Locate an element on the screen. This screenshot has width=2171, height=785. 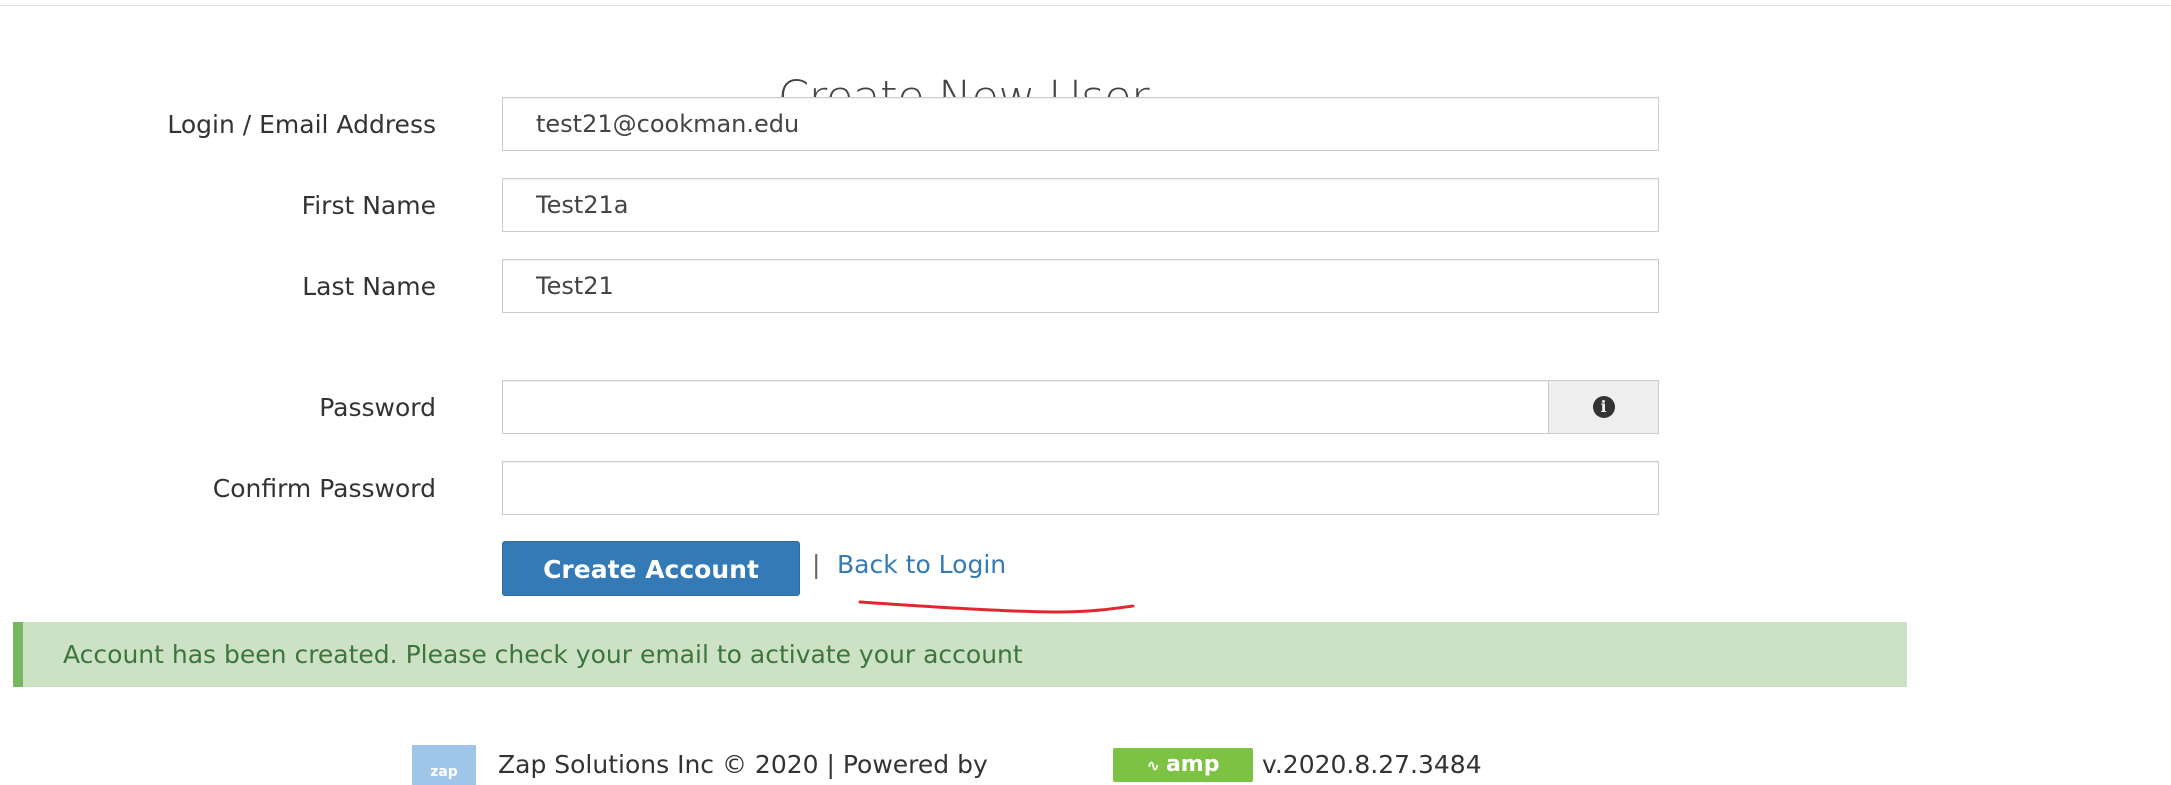
password-field is located at coordinates (1025, 407).